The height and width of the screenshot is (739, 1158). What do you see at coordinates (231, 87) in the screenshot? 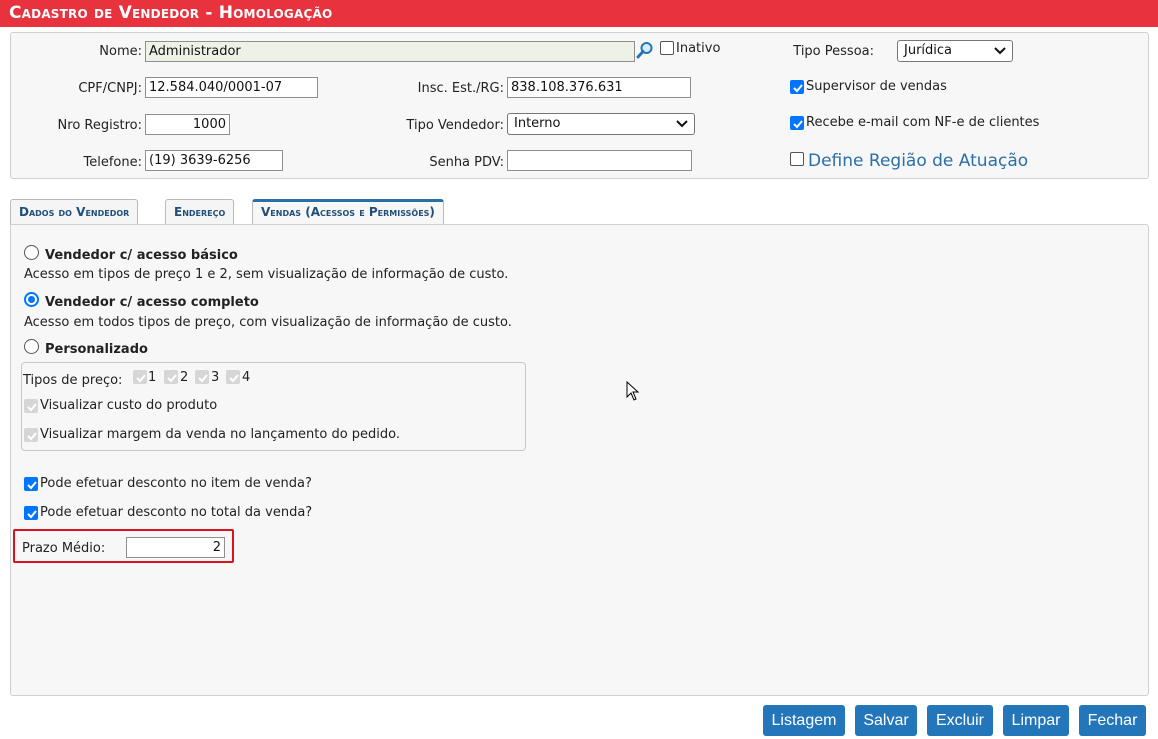
I see `cpf-cnpj-field: 12.584.040/0001-07` at bounding box center [231, 87].